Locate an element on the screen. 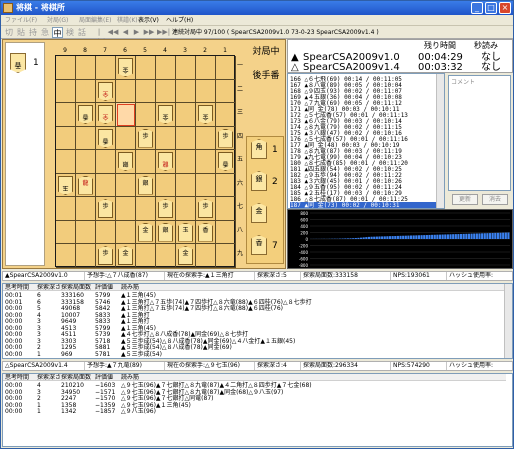 The width and height of the screenshot is (514, 449). forward-many-icon: ▶▶ is located at coordinates (149, 32).